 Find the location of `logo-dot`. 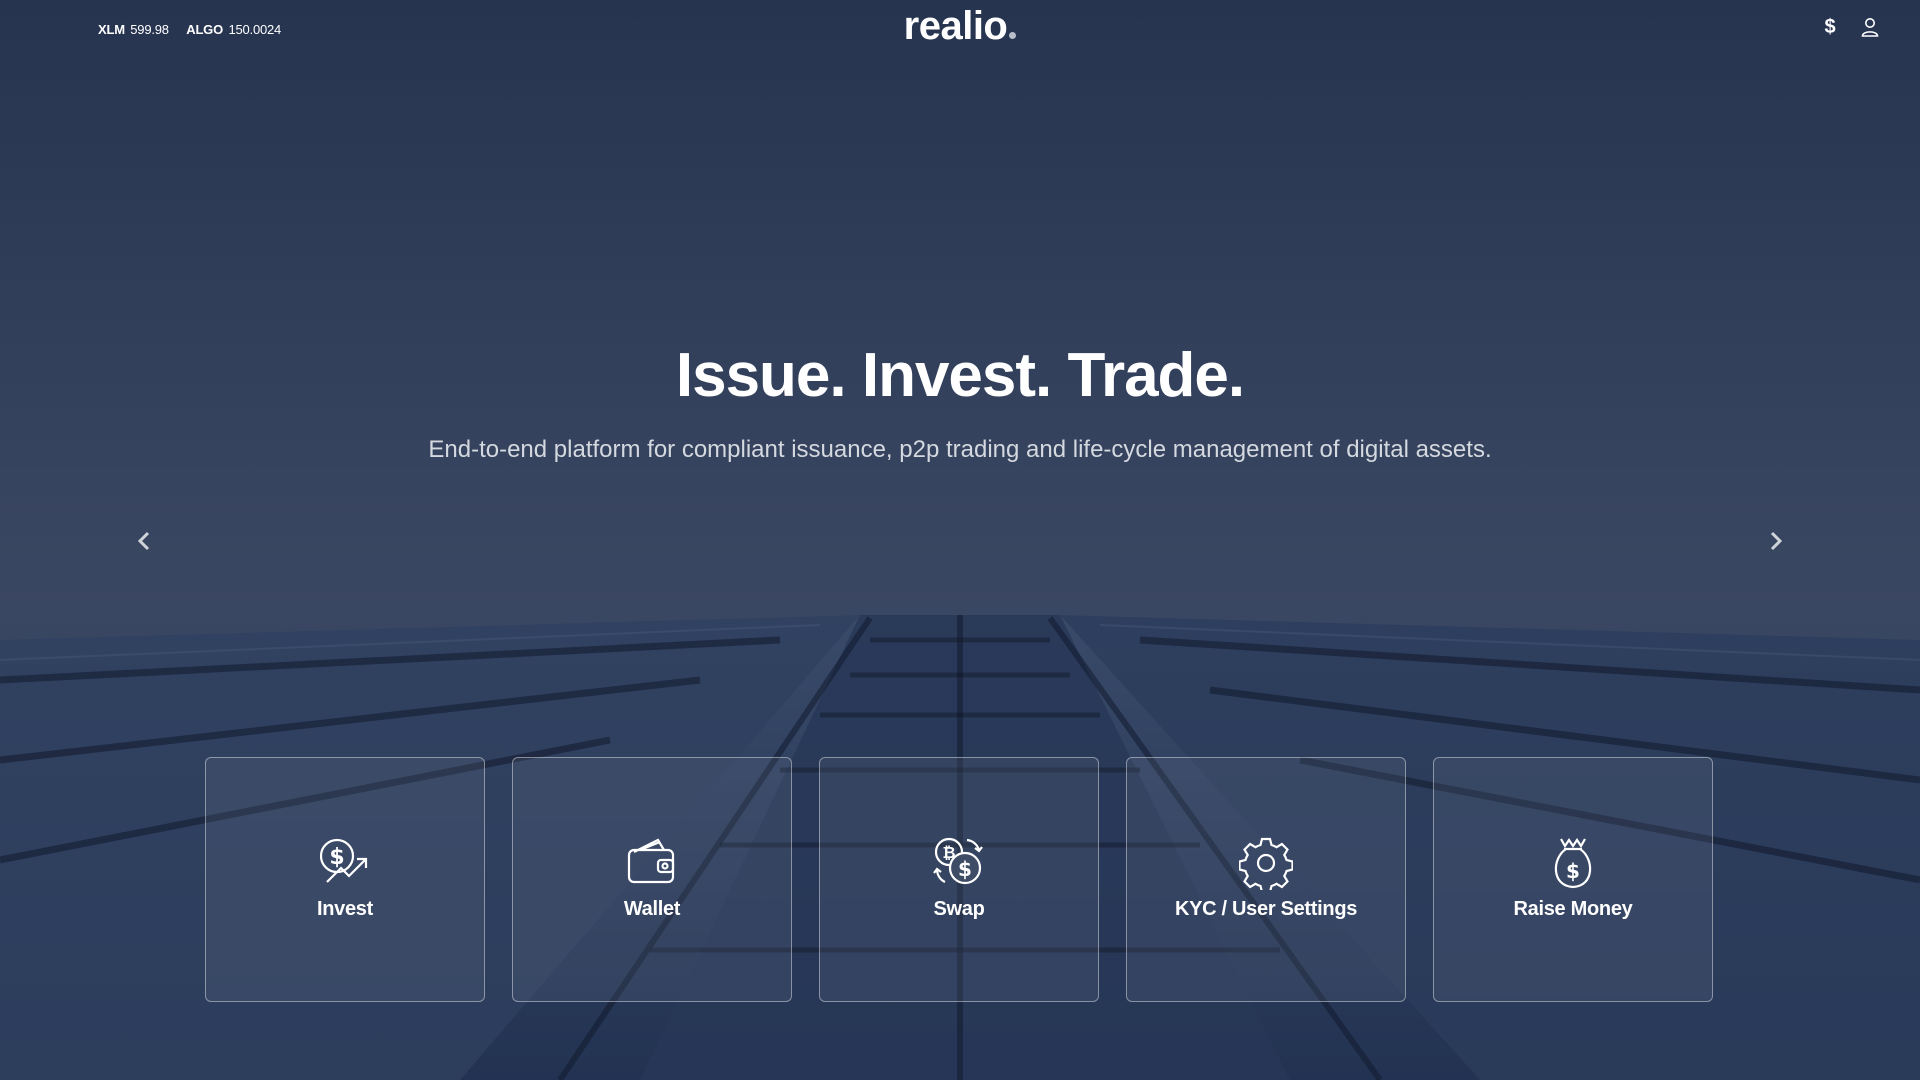

logo-dot is located at coordinates (1013, 35).